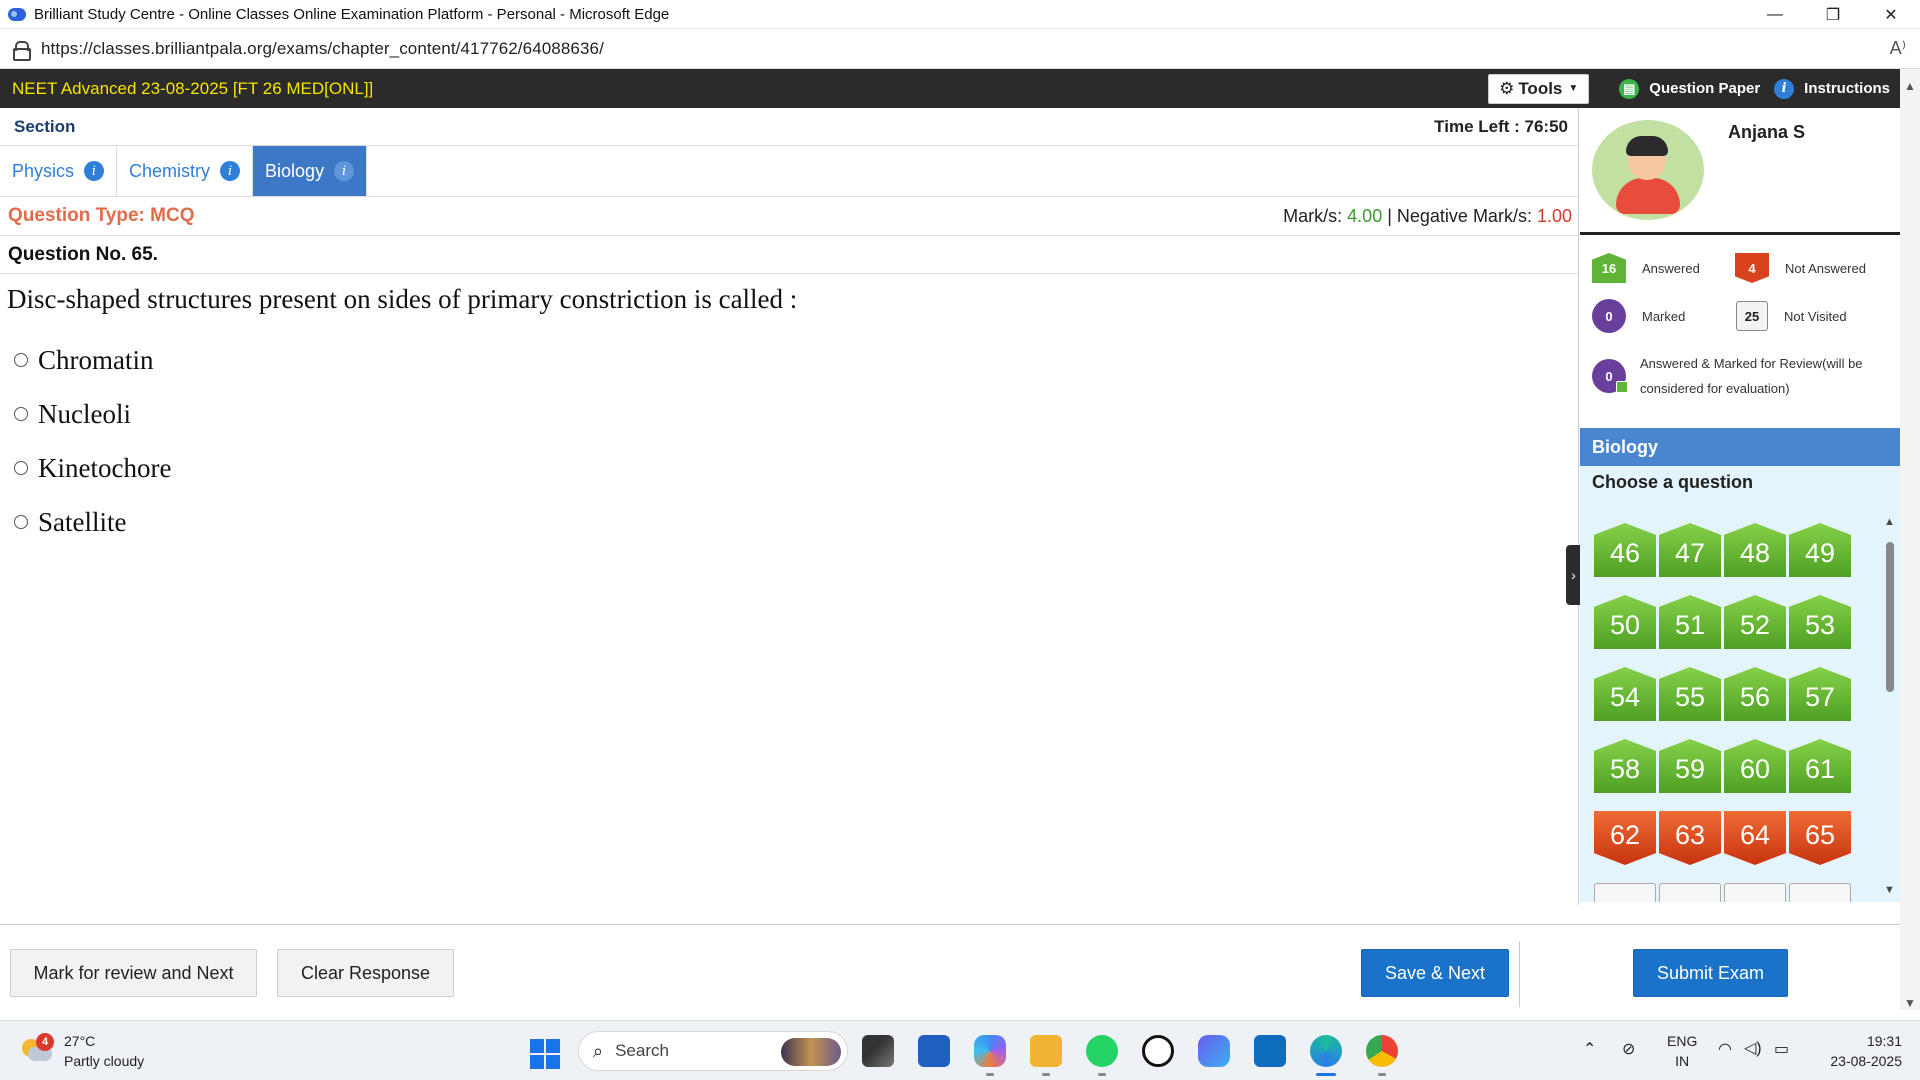  What do you see at coordinates (1646, 268) in the screenshot?
I see `legend-answered: 16 Answered` at bounding box center [1646, 268].